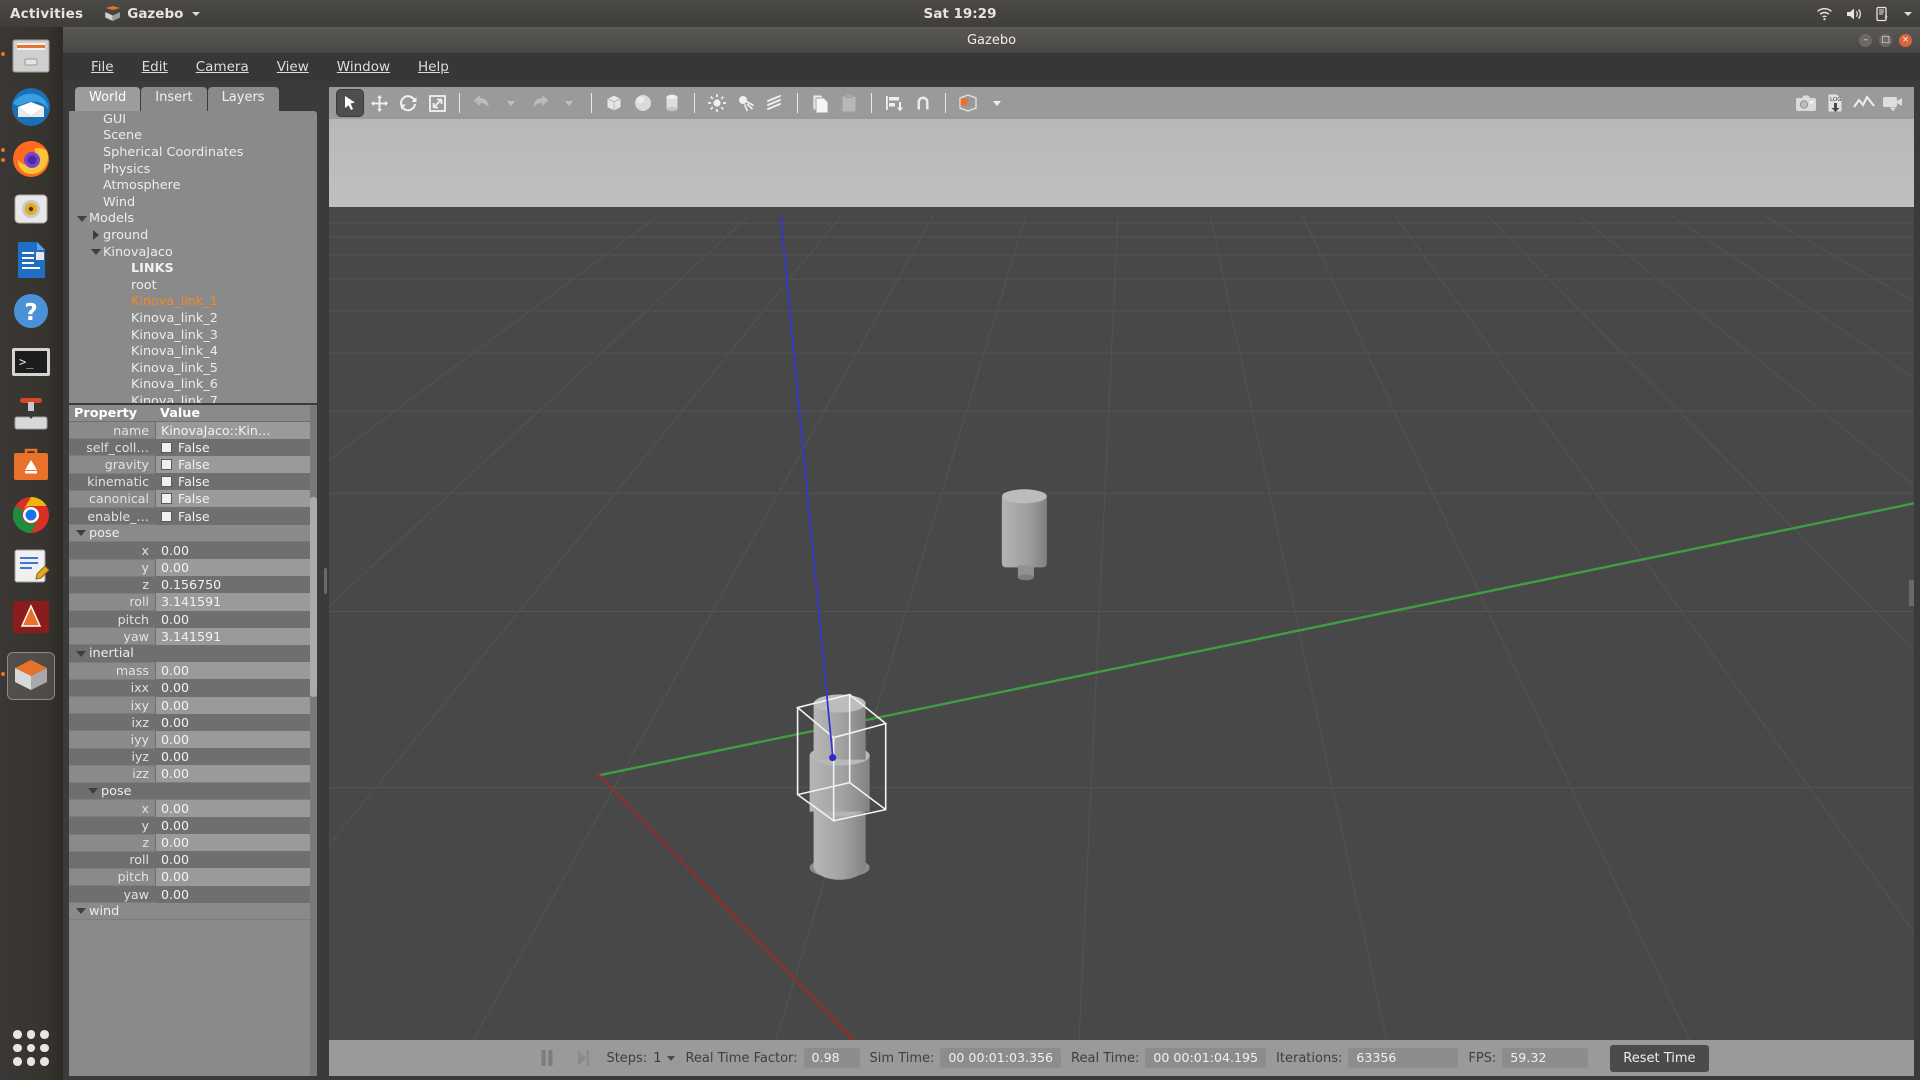  What do you see at coordinates (31, 107) in the screenshot?
I see `launcher-item-thunderbird` at bounding box center [31, 107].